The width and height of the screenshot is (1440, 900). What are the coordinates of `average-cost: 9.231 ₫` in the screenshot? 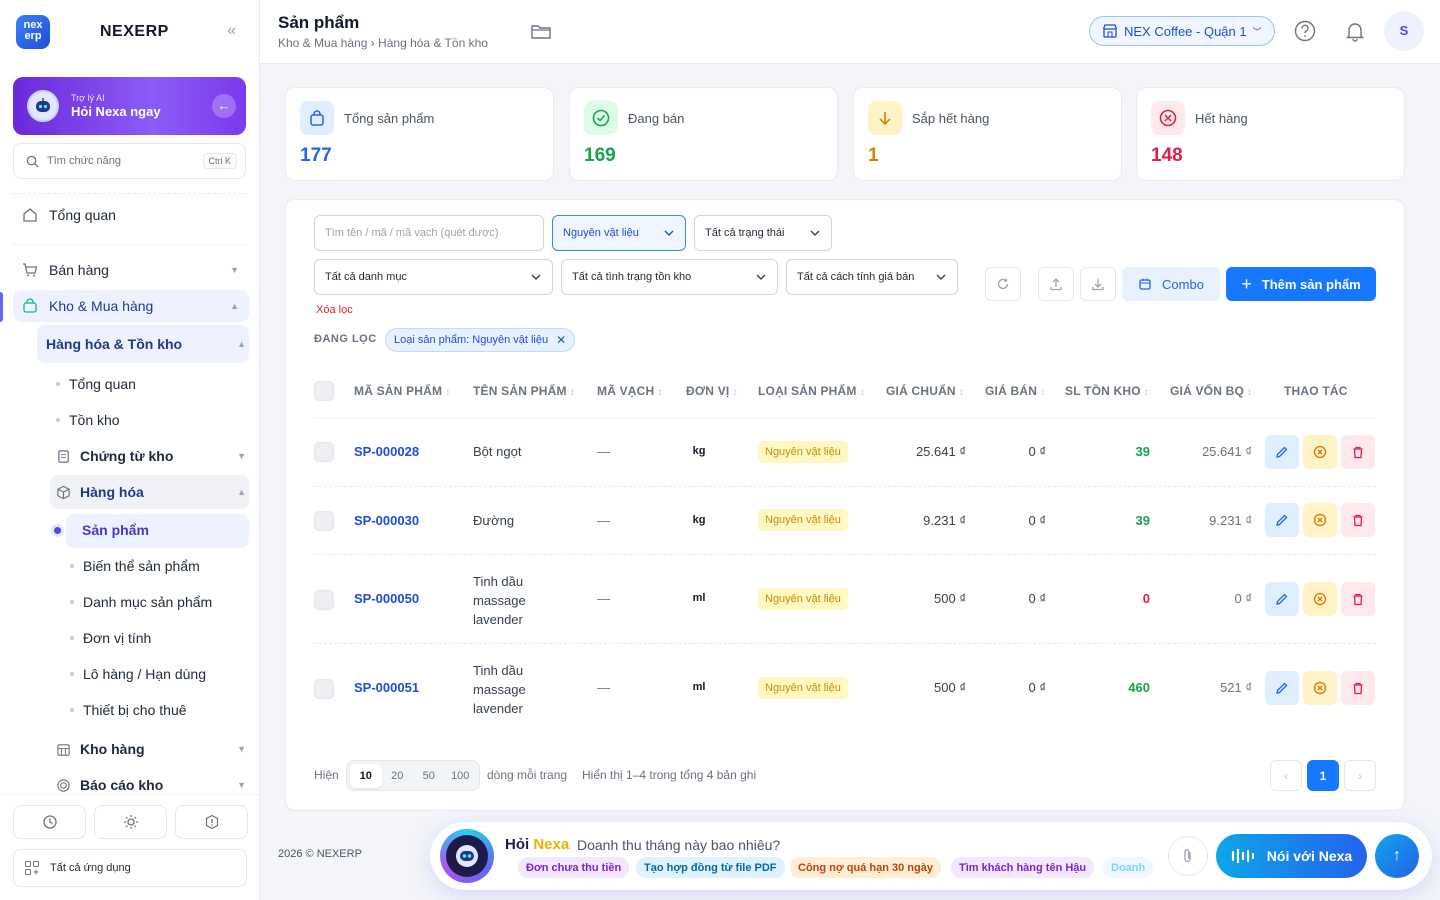 It's located at (1230, 520).